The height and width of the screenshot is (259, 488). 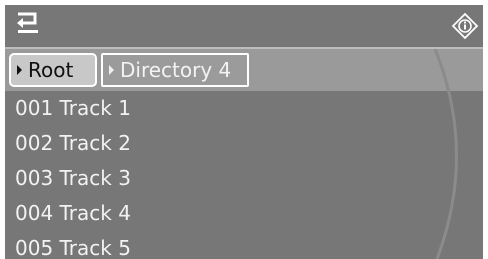 I want to click on breadcrumb-current-directory: Directory 4, so click(x=175, y=70).